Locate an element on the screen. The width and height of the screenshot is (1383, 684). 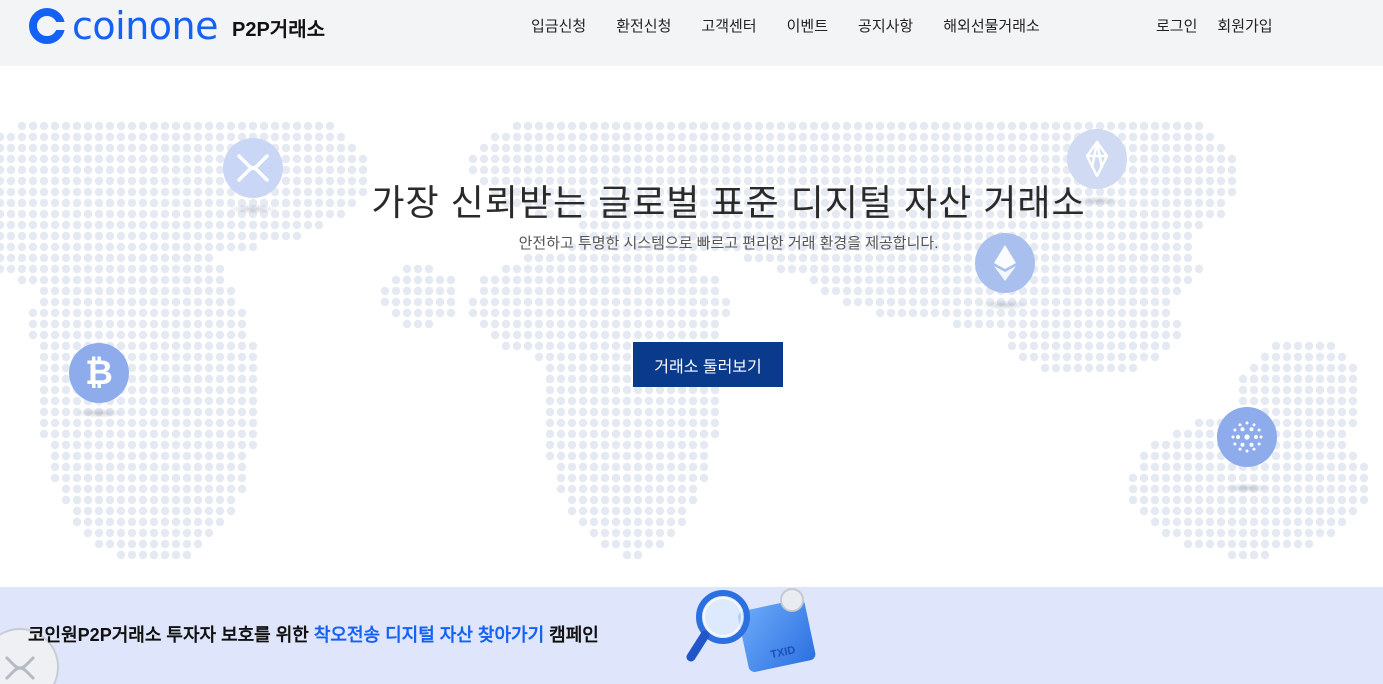
coinone-logo-icon is located at coordinates (47, 26).